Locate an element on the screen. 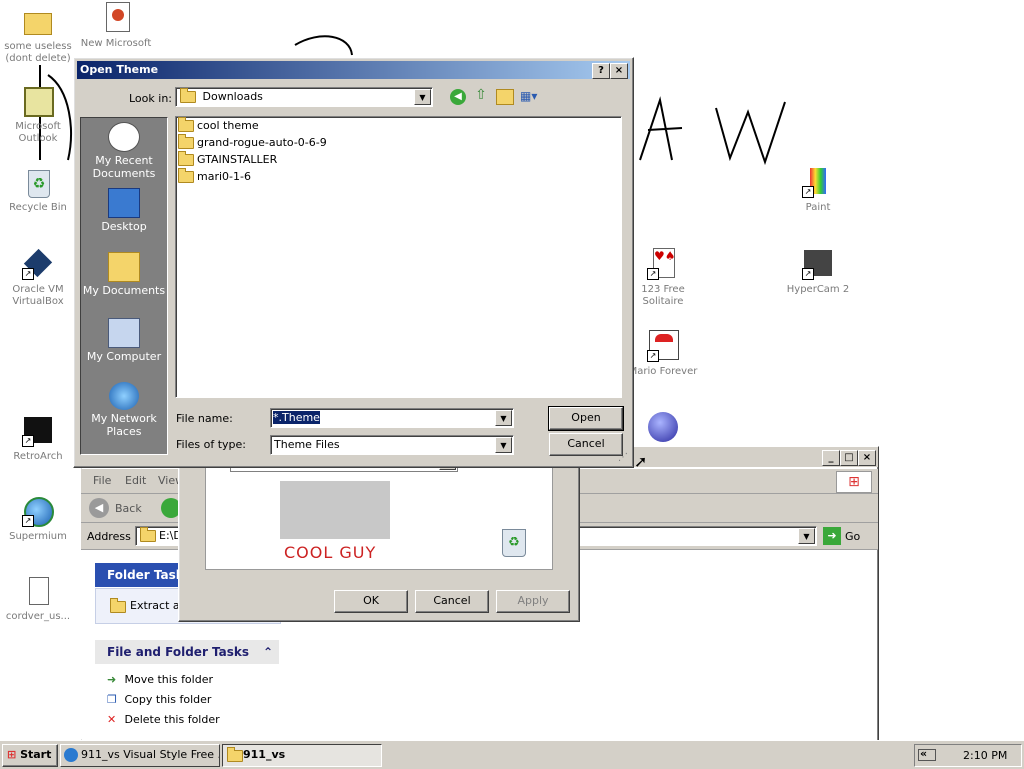 The image size is (1024, 769). address-label: Address is located at coordinates (109, 536).